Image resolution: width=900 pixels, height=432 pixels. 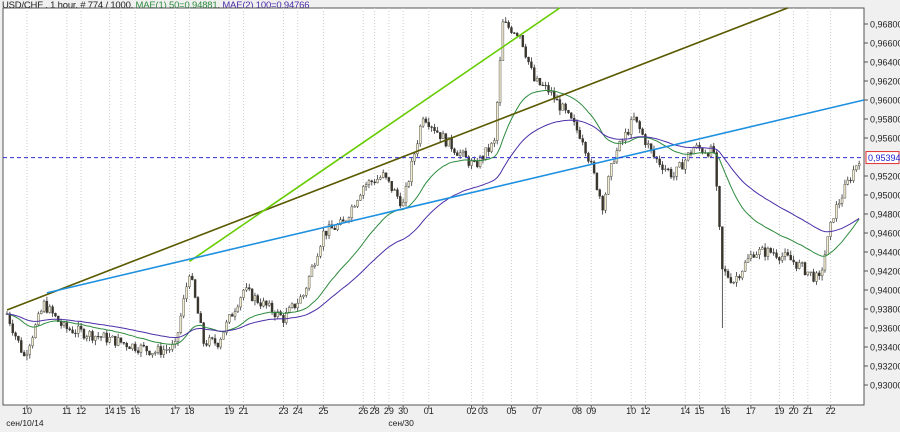 What do you see at coordinates (298, 411) in the screenshot?
I see `x-tick-label: 24` at bounding box center [298, 411].